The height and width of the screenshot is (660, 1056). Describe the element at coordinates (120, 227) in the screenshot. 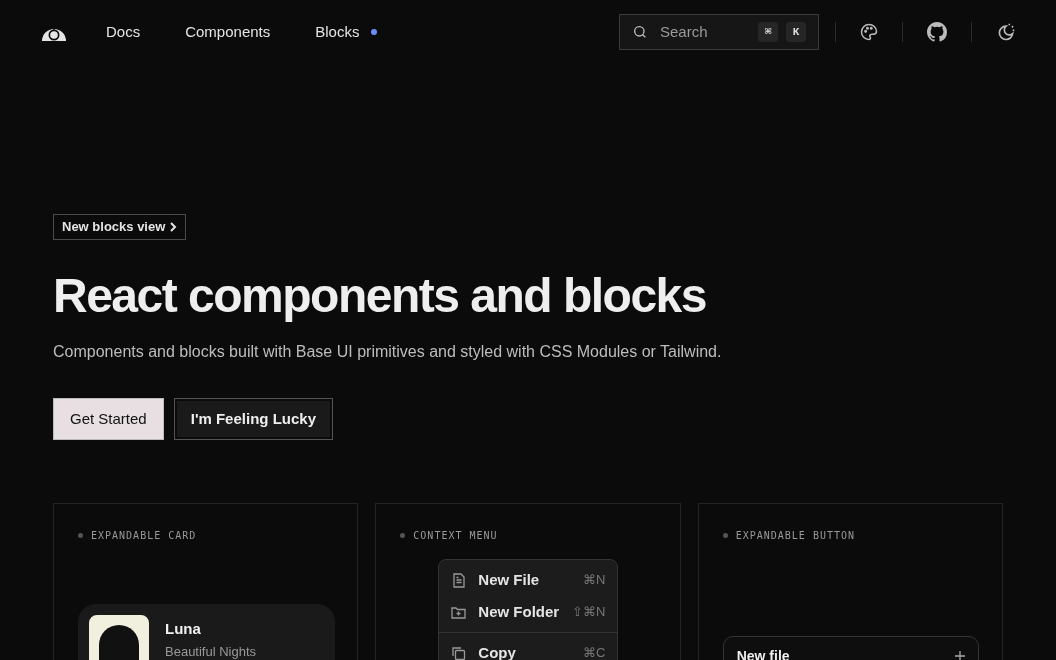

I see `new-blocks-link: New blocks view` at that location.